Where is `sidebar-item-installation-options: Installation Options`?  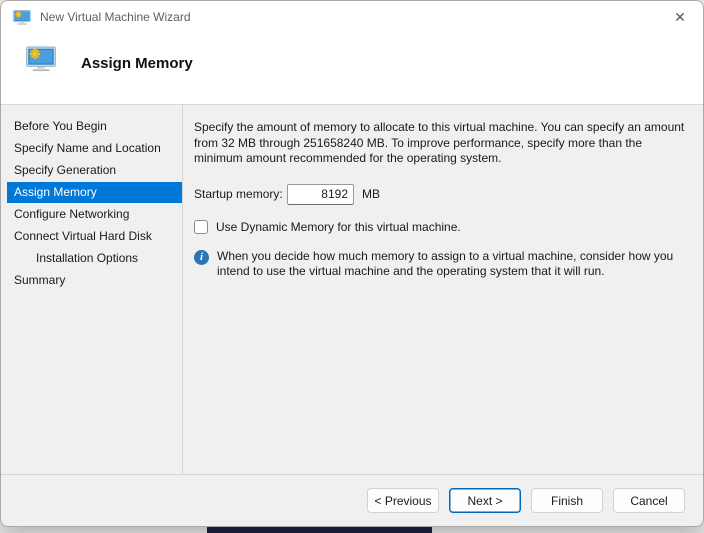 sidebar-item-installation-options: Installation Options is located at coordinates (91, 259).